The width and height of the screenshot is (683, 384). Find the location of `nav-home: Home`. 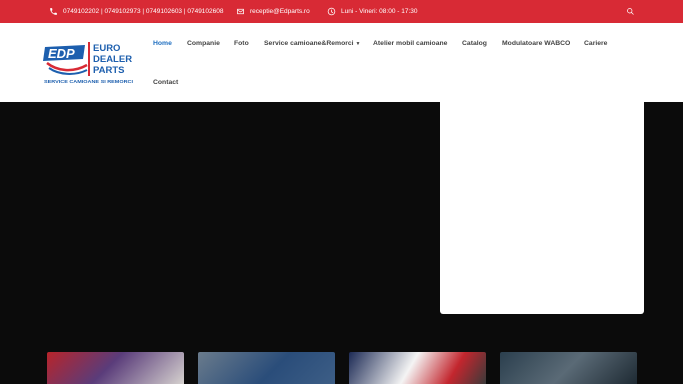

nav-home: Home is located at coordinates (162, 43).